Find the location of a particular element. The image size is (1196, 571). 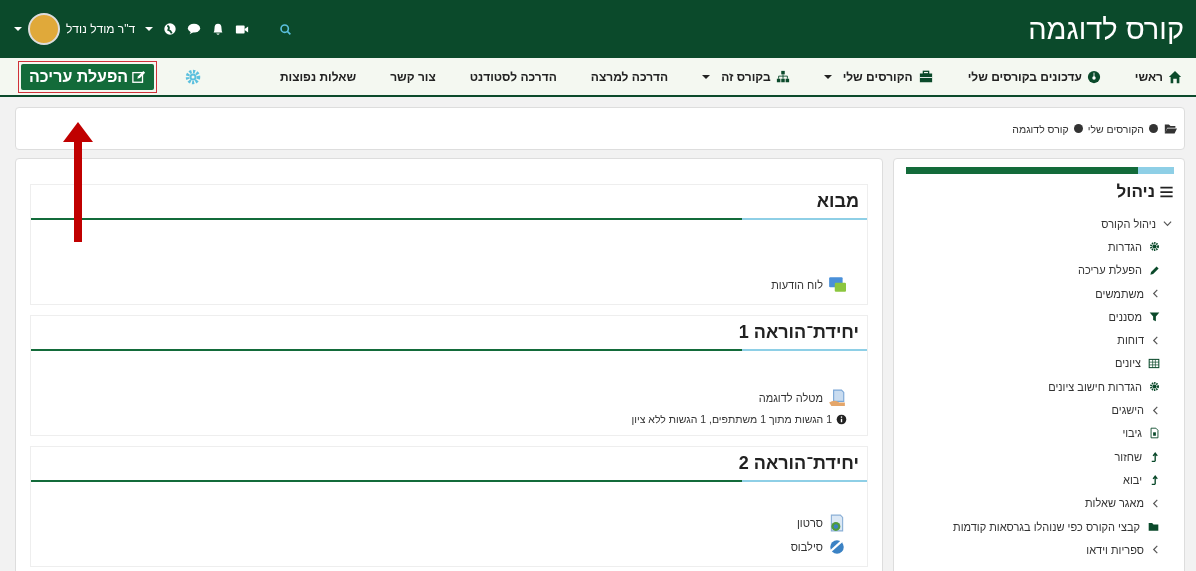

settings-icon is located at coordinates (193, 76).